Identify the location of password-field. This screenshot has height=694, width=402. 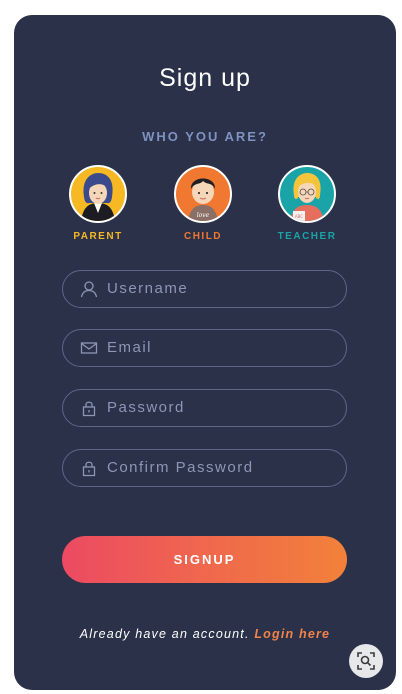
(204, 408).